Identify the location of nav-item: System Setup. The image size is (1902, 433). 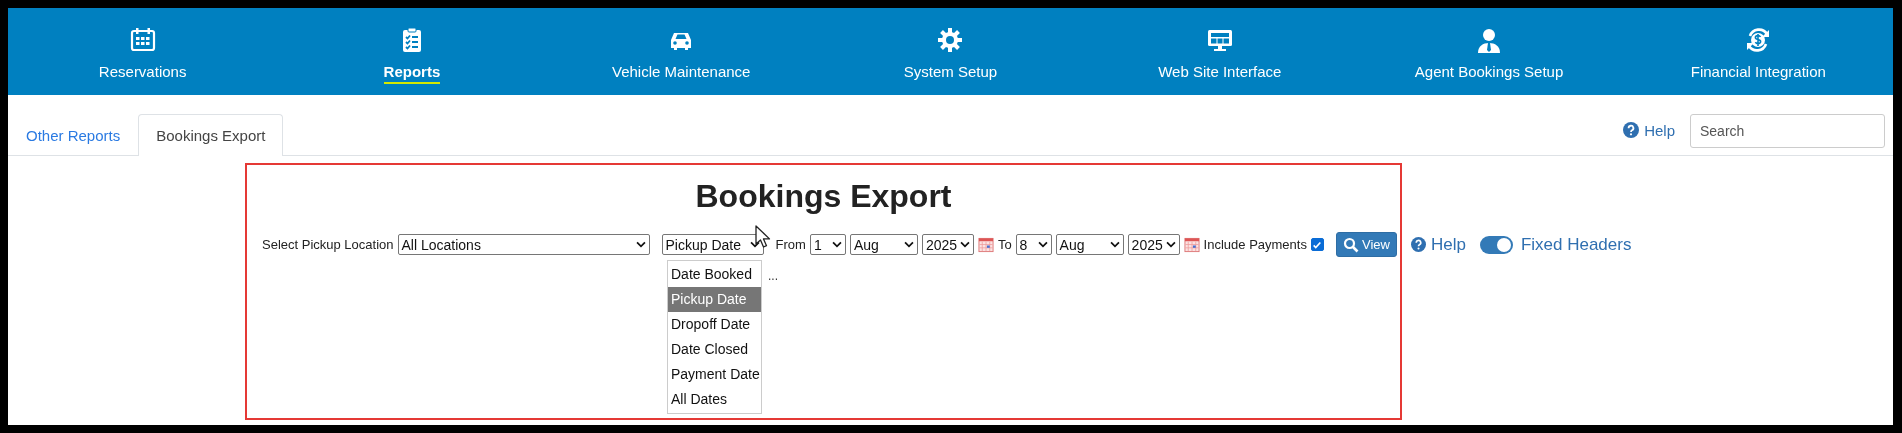
(950, 73).